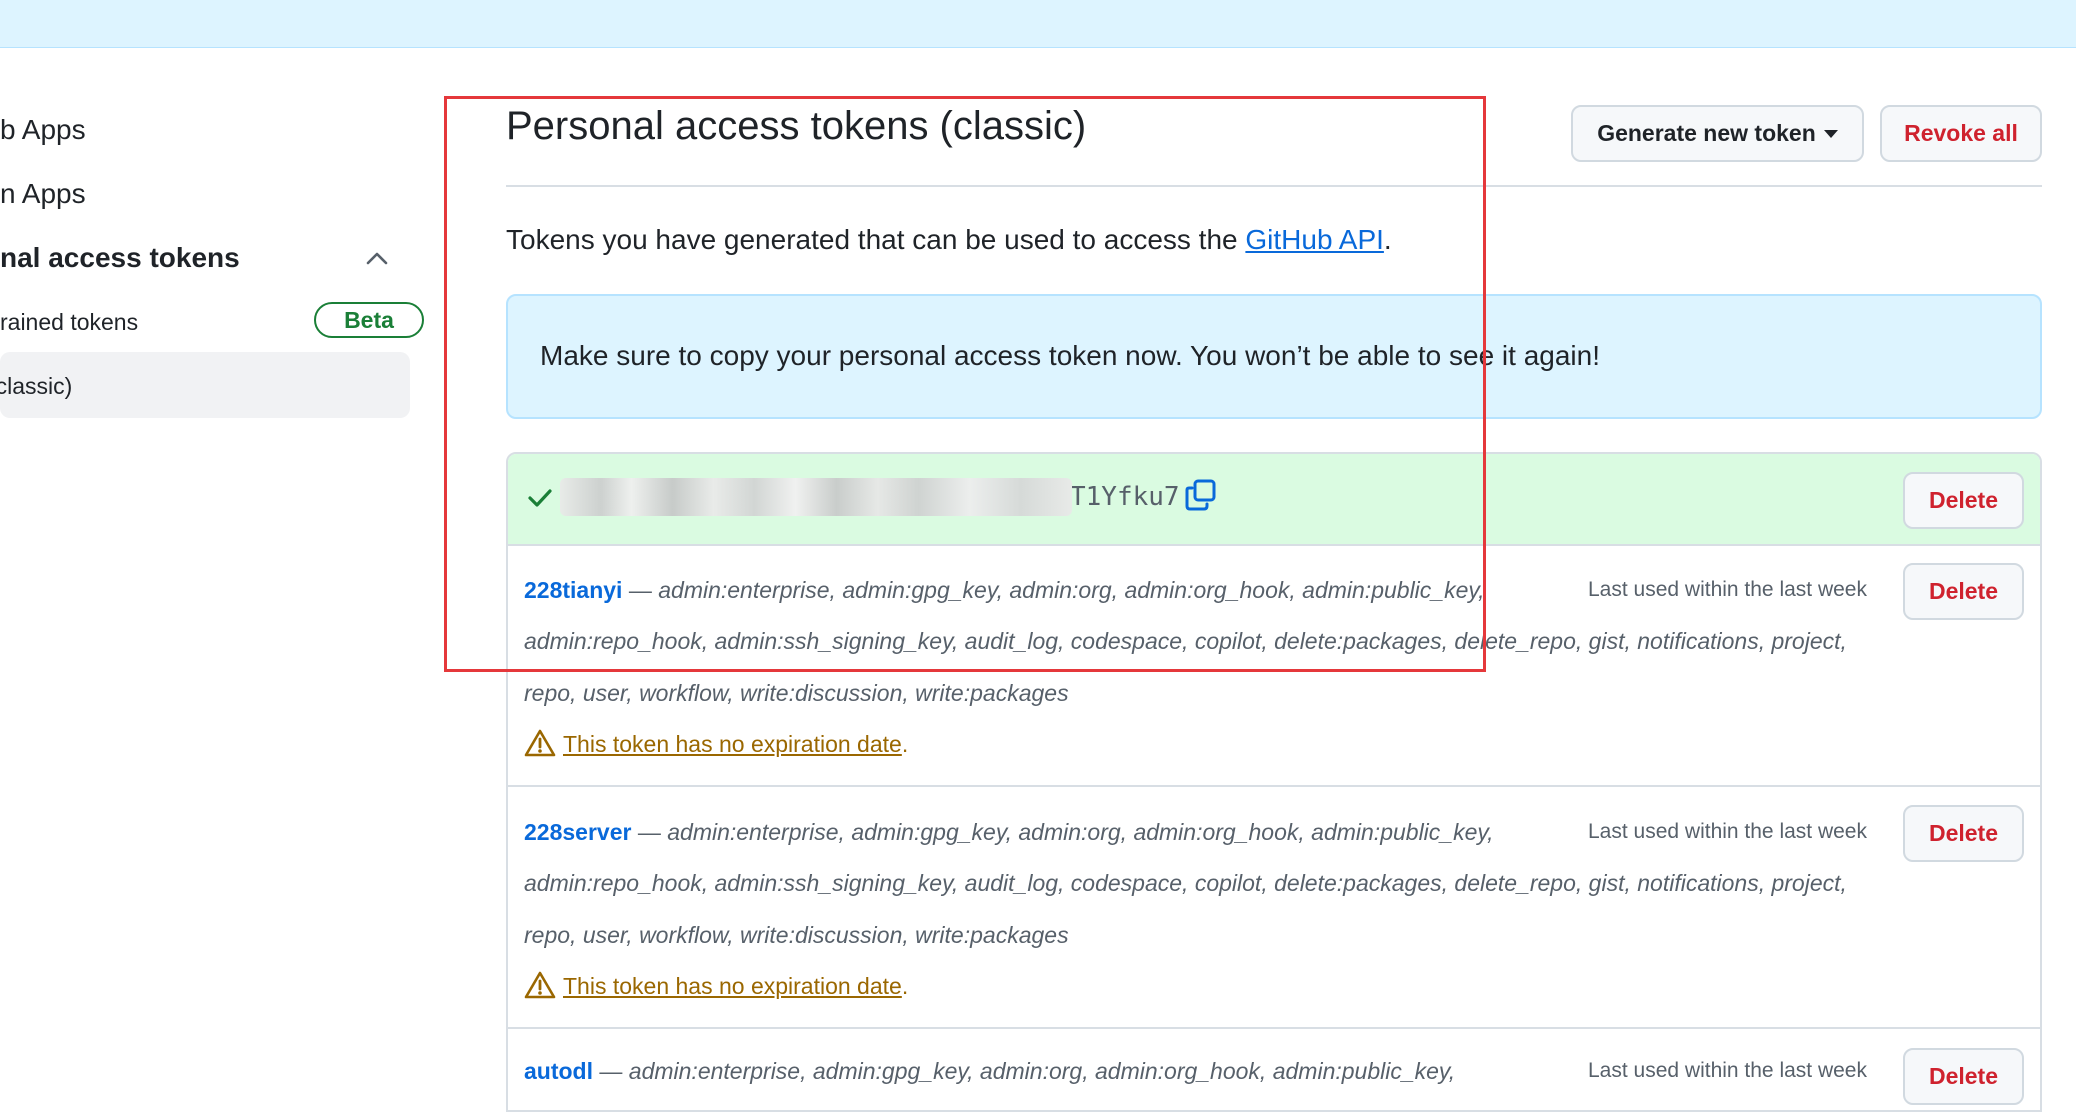  What do you see at coordinates (1038, 24) in the screenshot?
I see `top-banner` at bounding box center [1038, 24].